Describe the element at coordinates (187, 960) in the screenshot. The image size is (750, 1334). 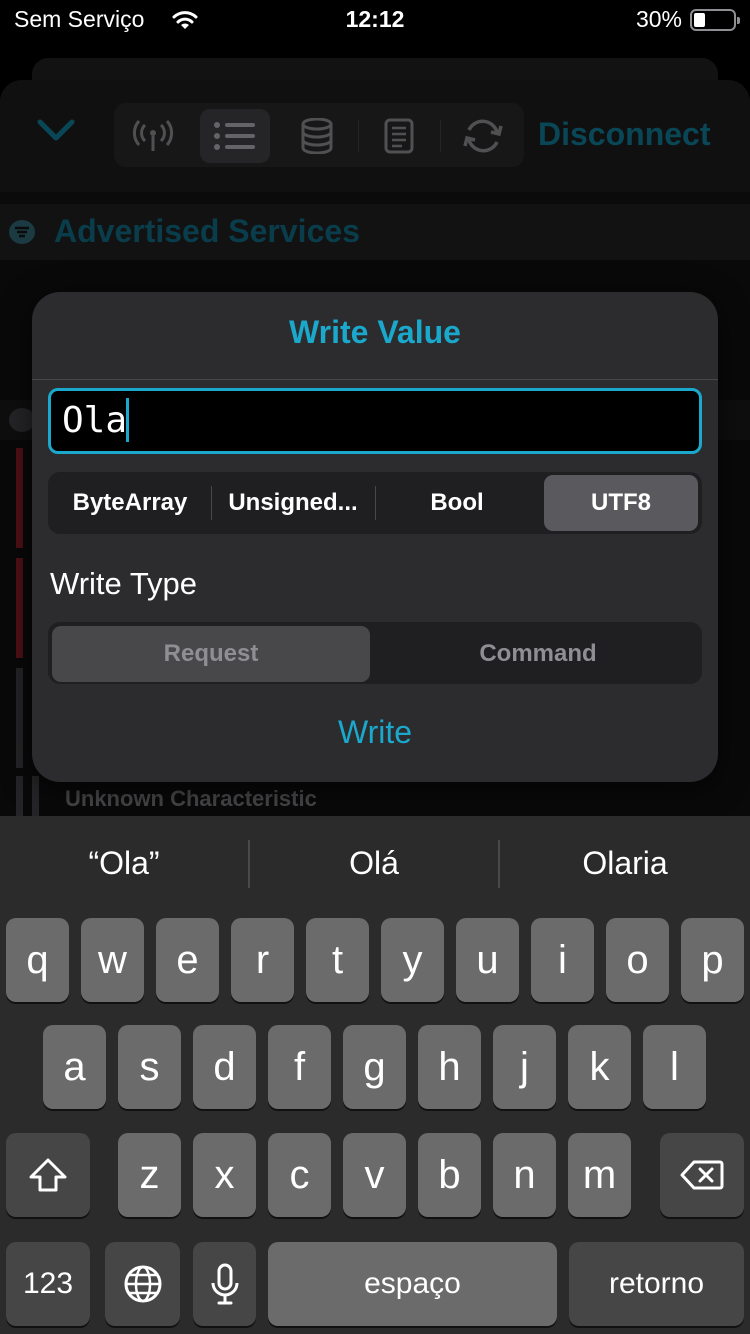
I see `key-e: e` at that location.